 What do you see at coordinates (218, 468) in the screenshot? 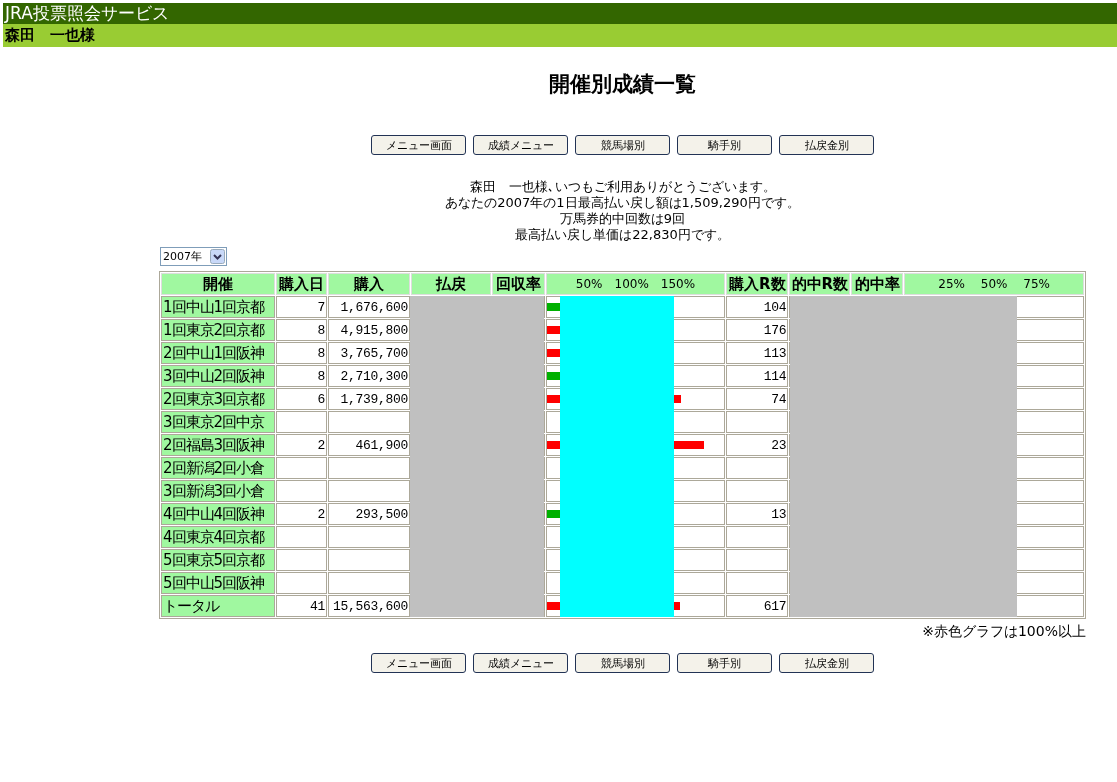
I see `meeting-cell: 2回新潟2回小倉` at bounding box center [218, 468].